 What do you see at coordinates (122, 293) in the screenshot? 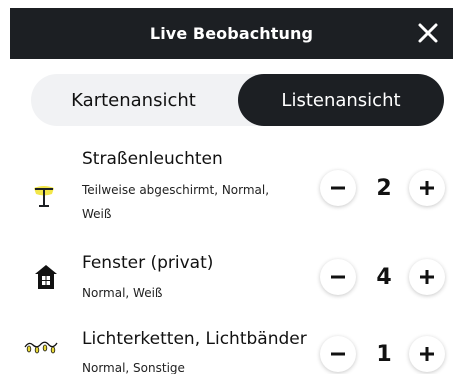
I see `item-subtitle-line: Normal, Weiß` at bounding box center [122, 293].